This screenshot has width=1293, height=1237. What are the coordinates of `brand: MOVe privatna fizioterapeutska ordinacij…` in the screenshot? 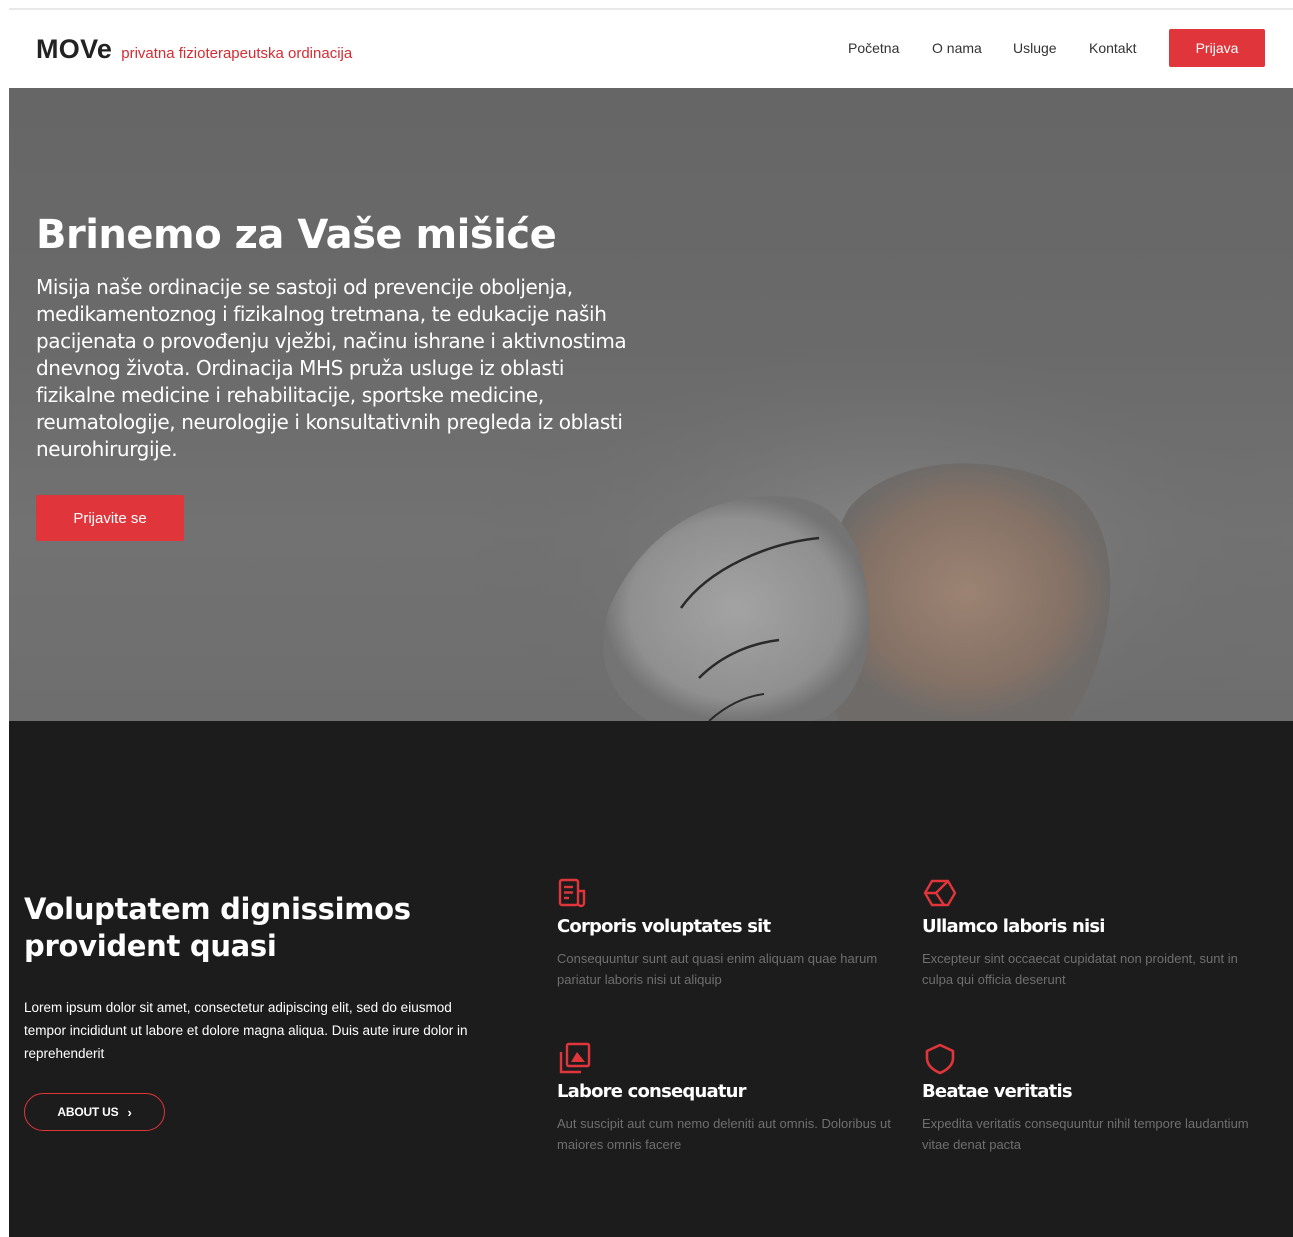 It's located at (194, 49).